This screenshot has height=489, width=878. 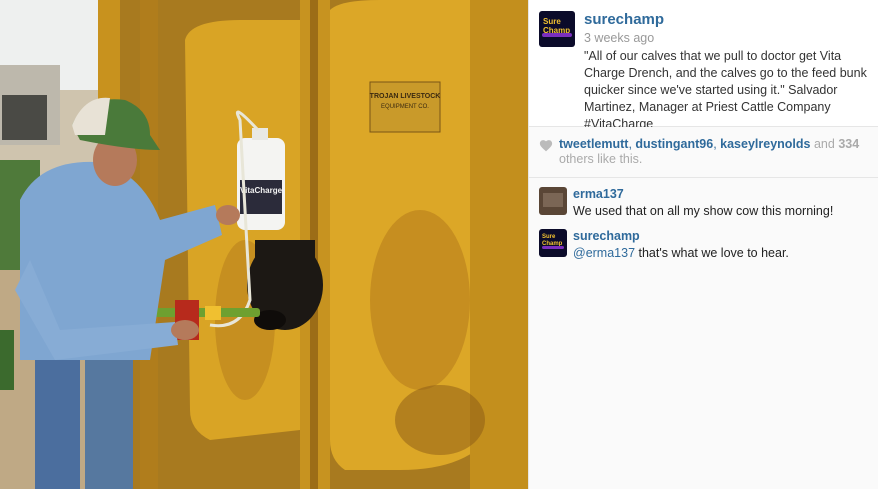 I want to click on comment-body: that's what we love to hear., so click(x=712, y=253).